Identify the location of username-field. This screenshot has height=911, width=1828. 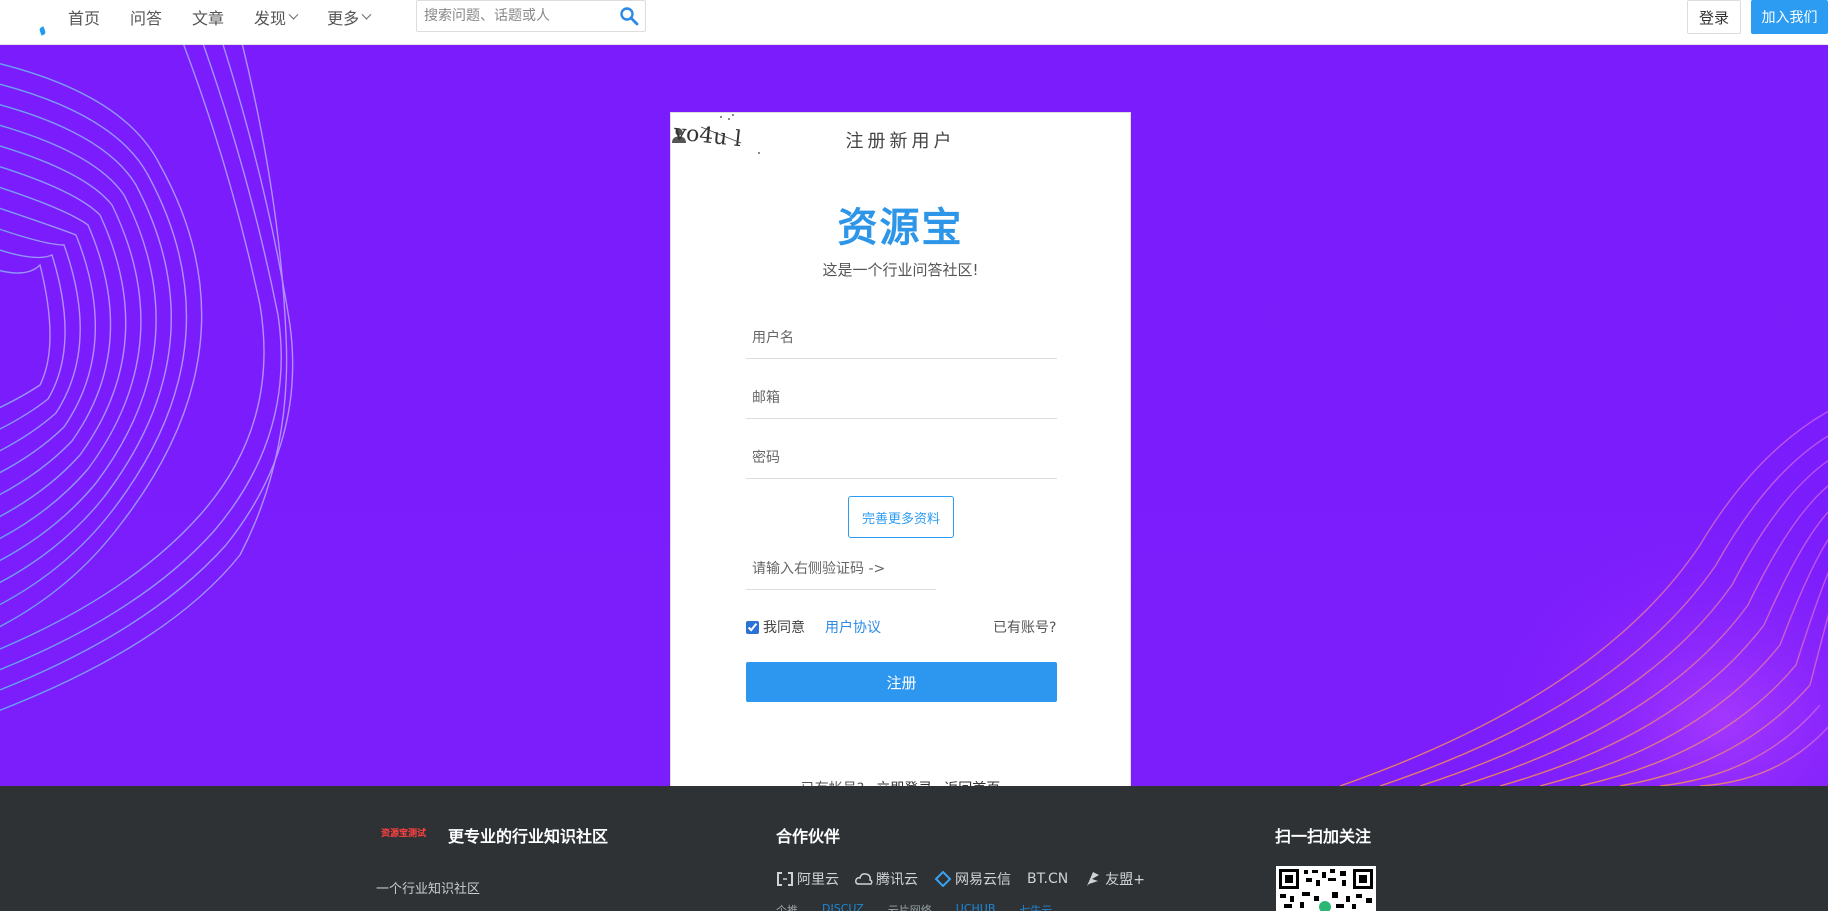
(901, 339).